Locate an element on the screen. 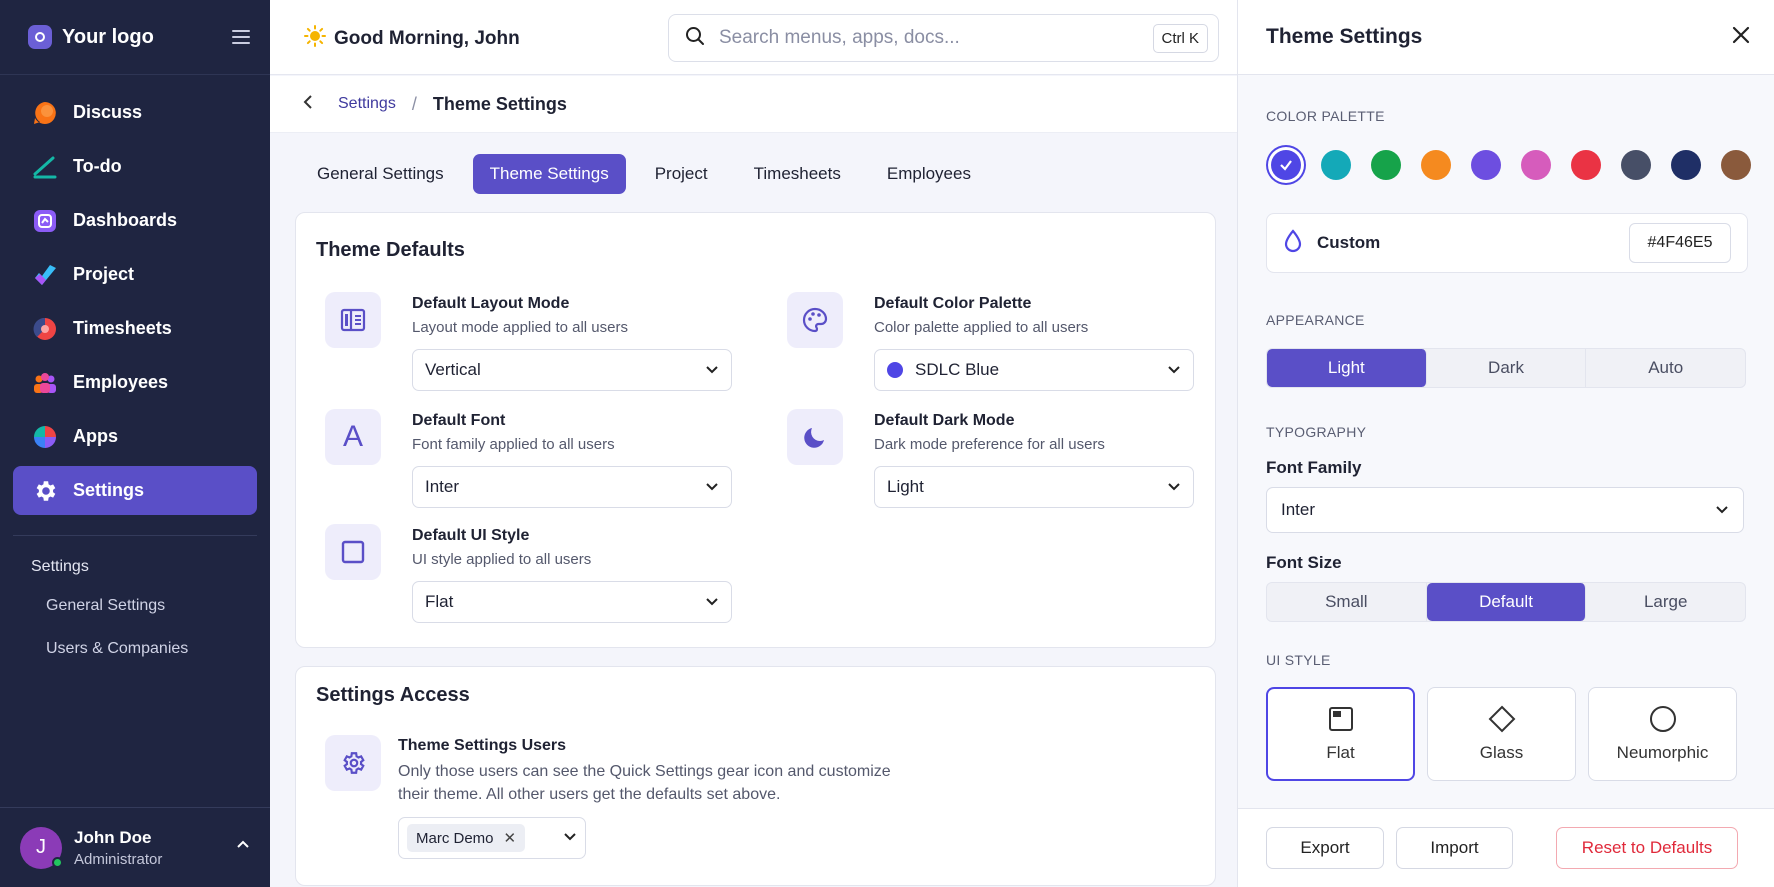  default-layout-label: Default Layout Mode is located at coordinates (491, 303).